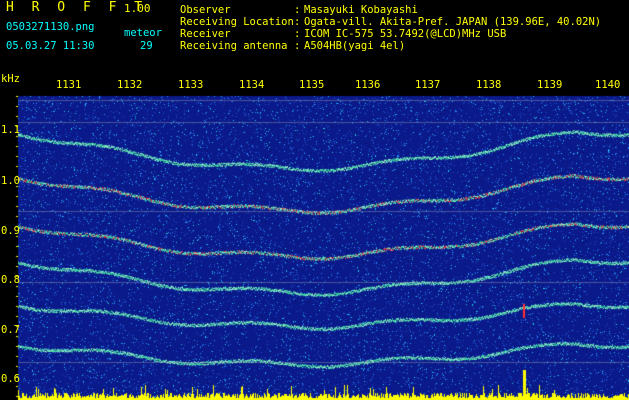 This screenshot has height=400, width=629. I want to click on info-value: ICOM IC-575 53.7492(@LCD)MHz USB, so click(405, 34).